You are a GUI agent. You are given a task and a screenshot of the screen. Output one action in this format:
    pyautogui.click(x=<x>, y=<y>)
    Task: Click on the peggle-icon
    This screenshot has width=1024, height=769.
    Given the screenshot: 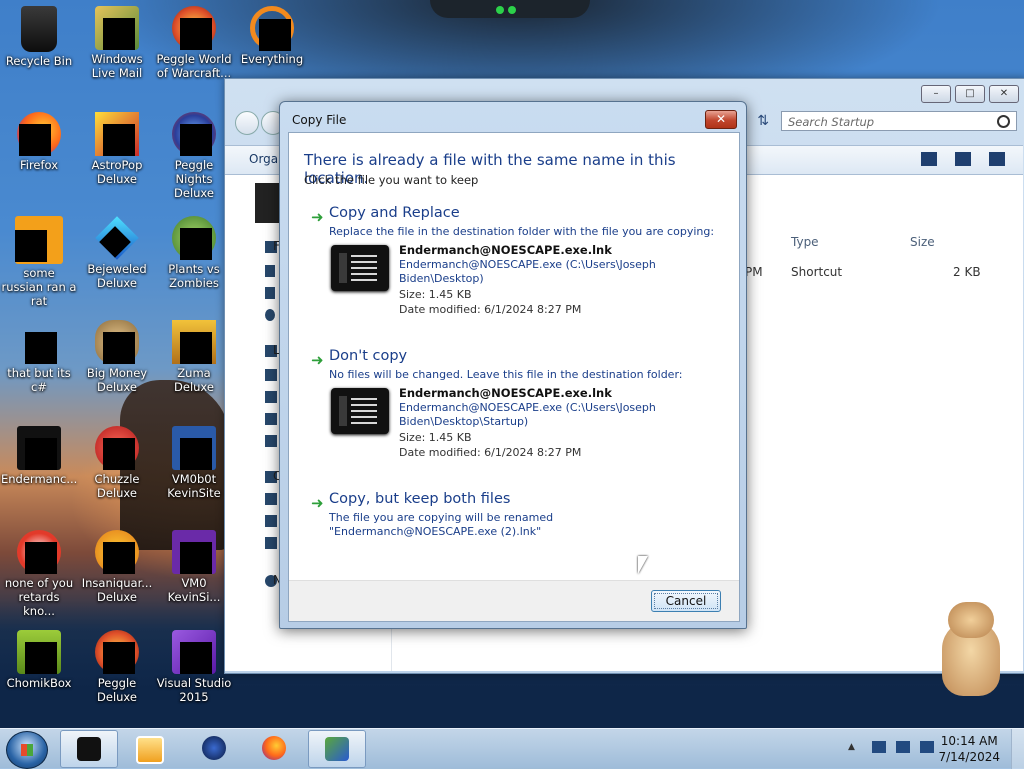 What is the action you would take?
    pyautogui.click(x=117, y=652)
    